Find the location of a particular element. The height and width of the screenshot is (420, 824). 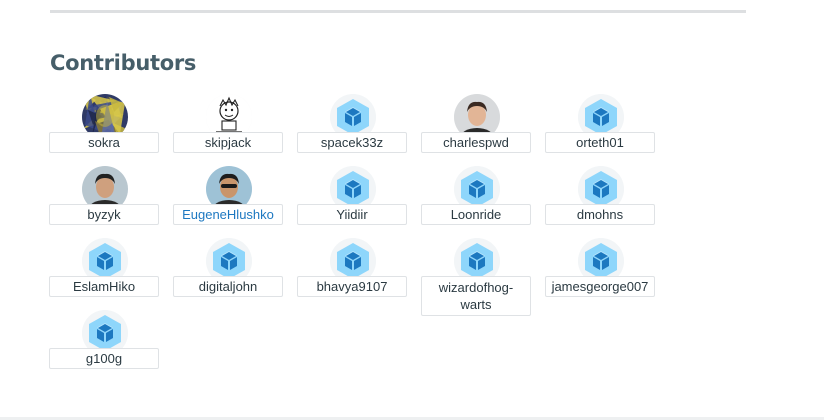

contributor-name: Yiidiir is located at coordinates (352, 214).